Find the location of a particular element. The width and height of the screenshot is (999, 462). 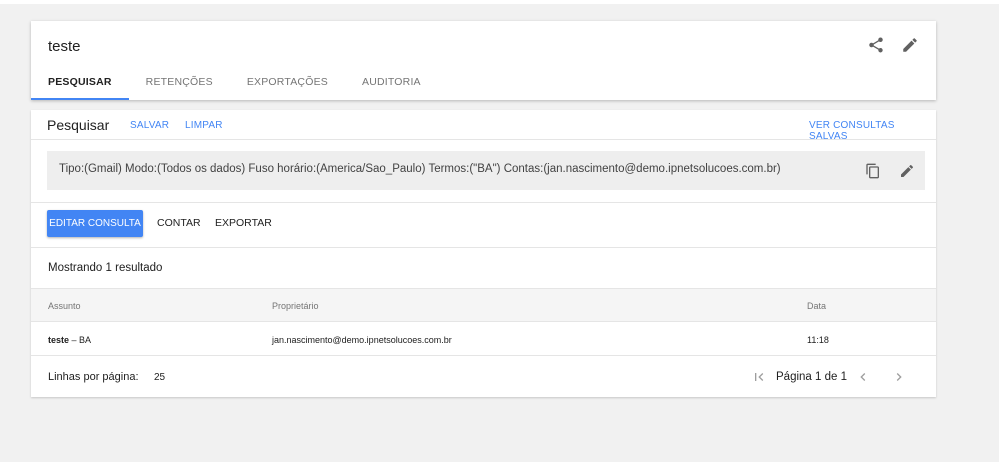

right-gutter is located at coordinates (970, 233).